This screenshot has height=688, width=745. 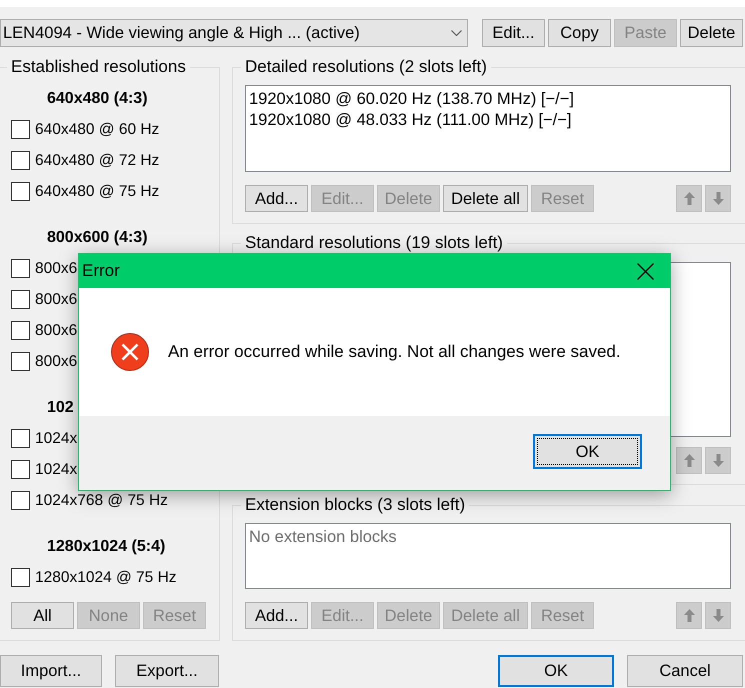 What do you see at coordinates (101, 500) in the screenshot?
I see `checkbox-label: 1024x768 @ 75 Hz` at bounding box center [101, 500].